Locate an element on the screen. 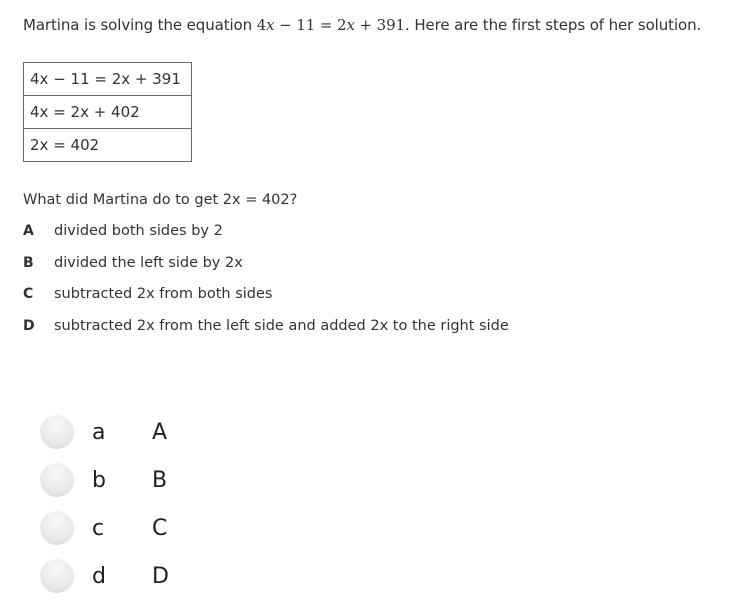 The height and width of the screenshot is (604, 750). answer-option-d: d D is located at coordinates (104, 576).